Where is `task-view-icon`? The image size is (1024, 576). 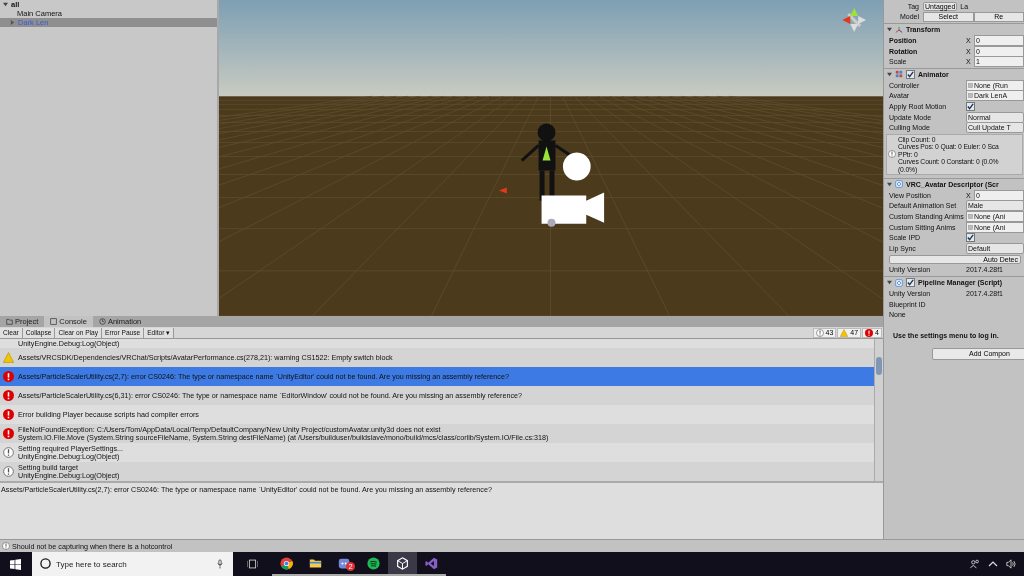
task-view-icon is located at coordinates (252, 564).